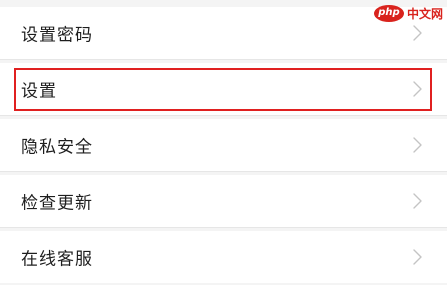 This screenshot has width=447, height=285. What do you see at coordinates (57, 35) in the screenshot?
I see `menu-item-label: 设置密码` at bounding box center [57, 35].